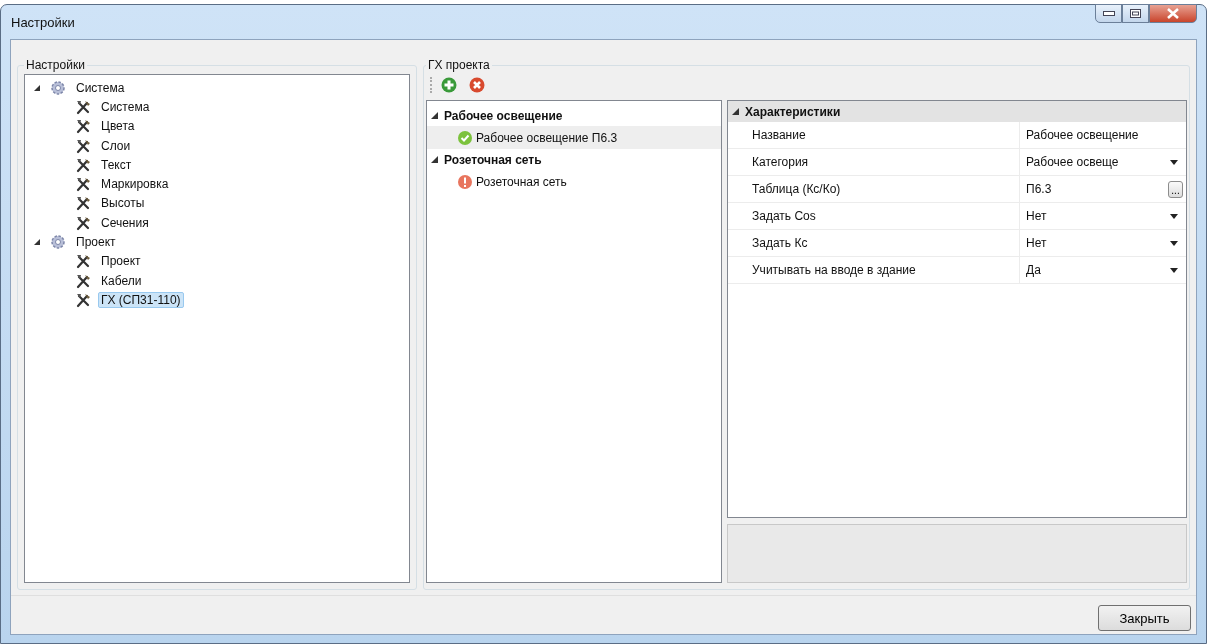 This screenshot has height=644, width=1207. I want to click on tree-item: Маркировка, so click(135, 184).